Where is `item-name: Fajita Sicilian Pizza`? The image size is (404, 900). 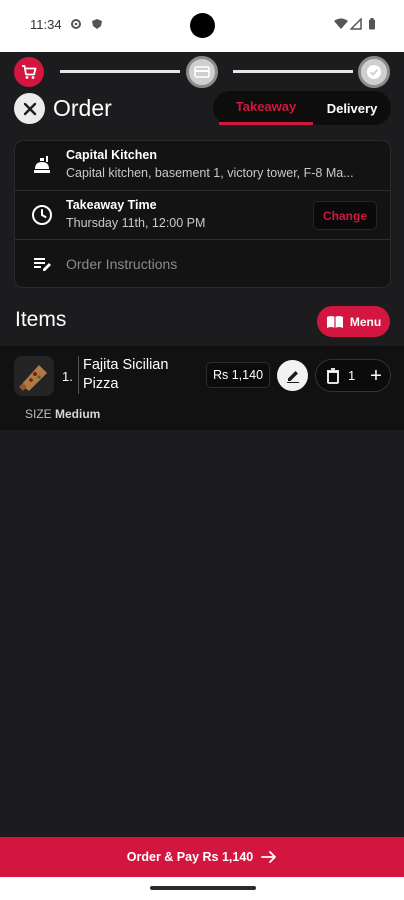
item-name: Fajita Sicilian Pizza is located at coordinates (137, 375).